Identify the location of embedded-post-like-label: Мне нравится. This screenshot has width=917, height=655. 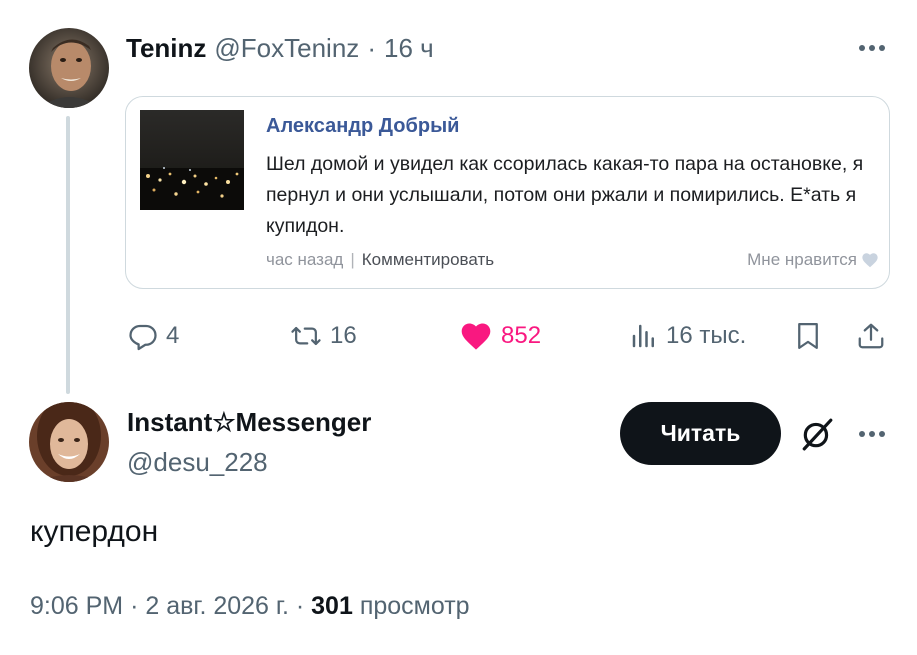
(802, 259).